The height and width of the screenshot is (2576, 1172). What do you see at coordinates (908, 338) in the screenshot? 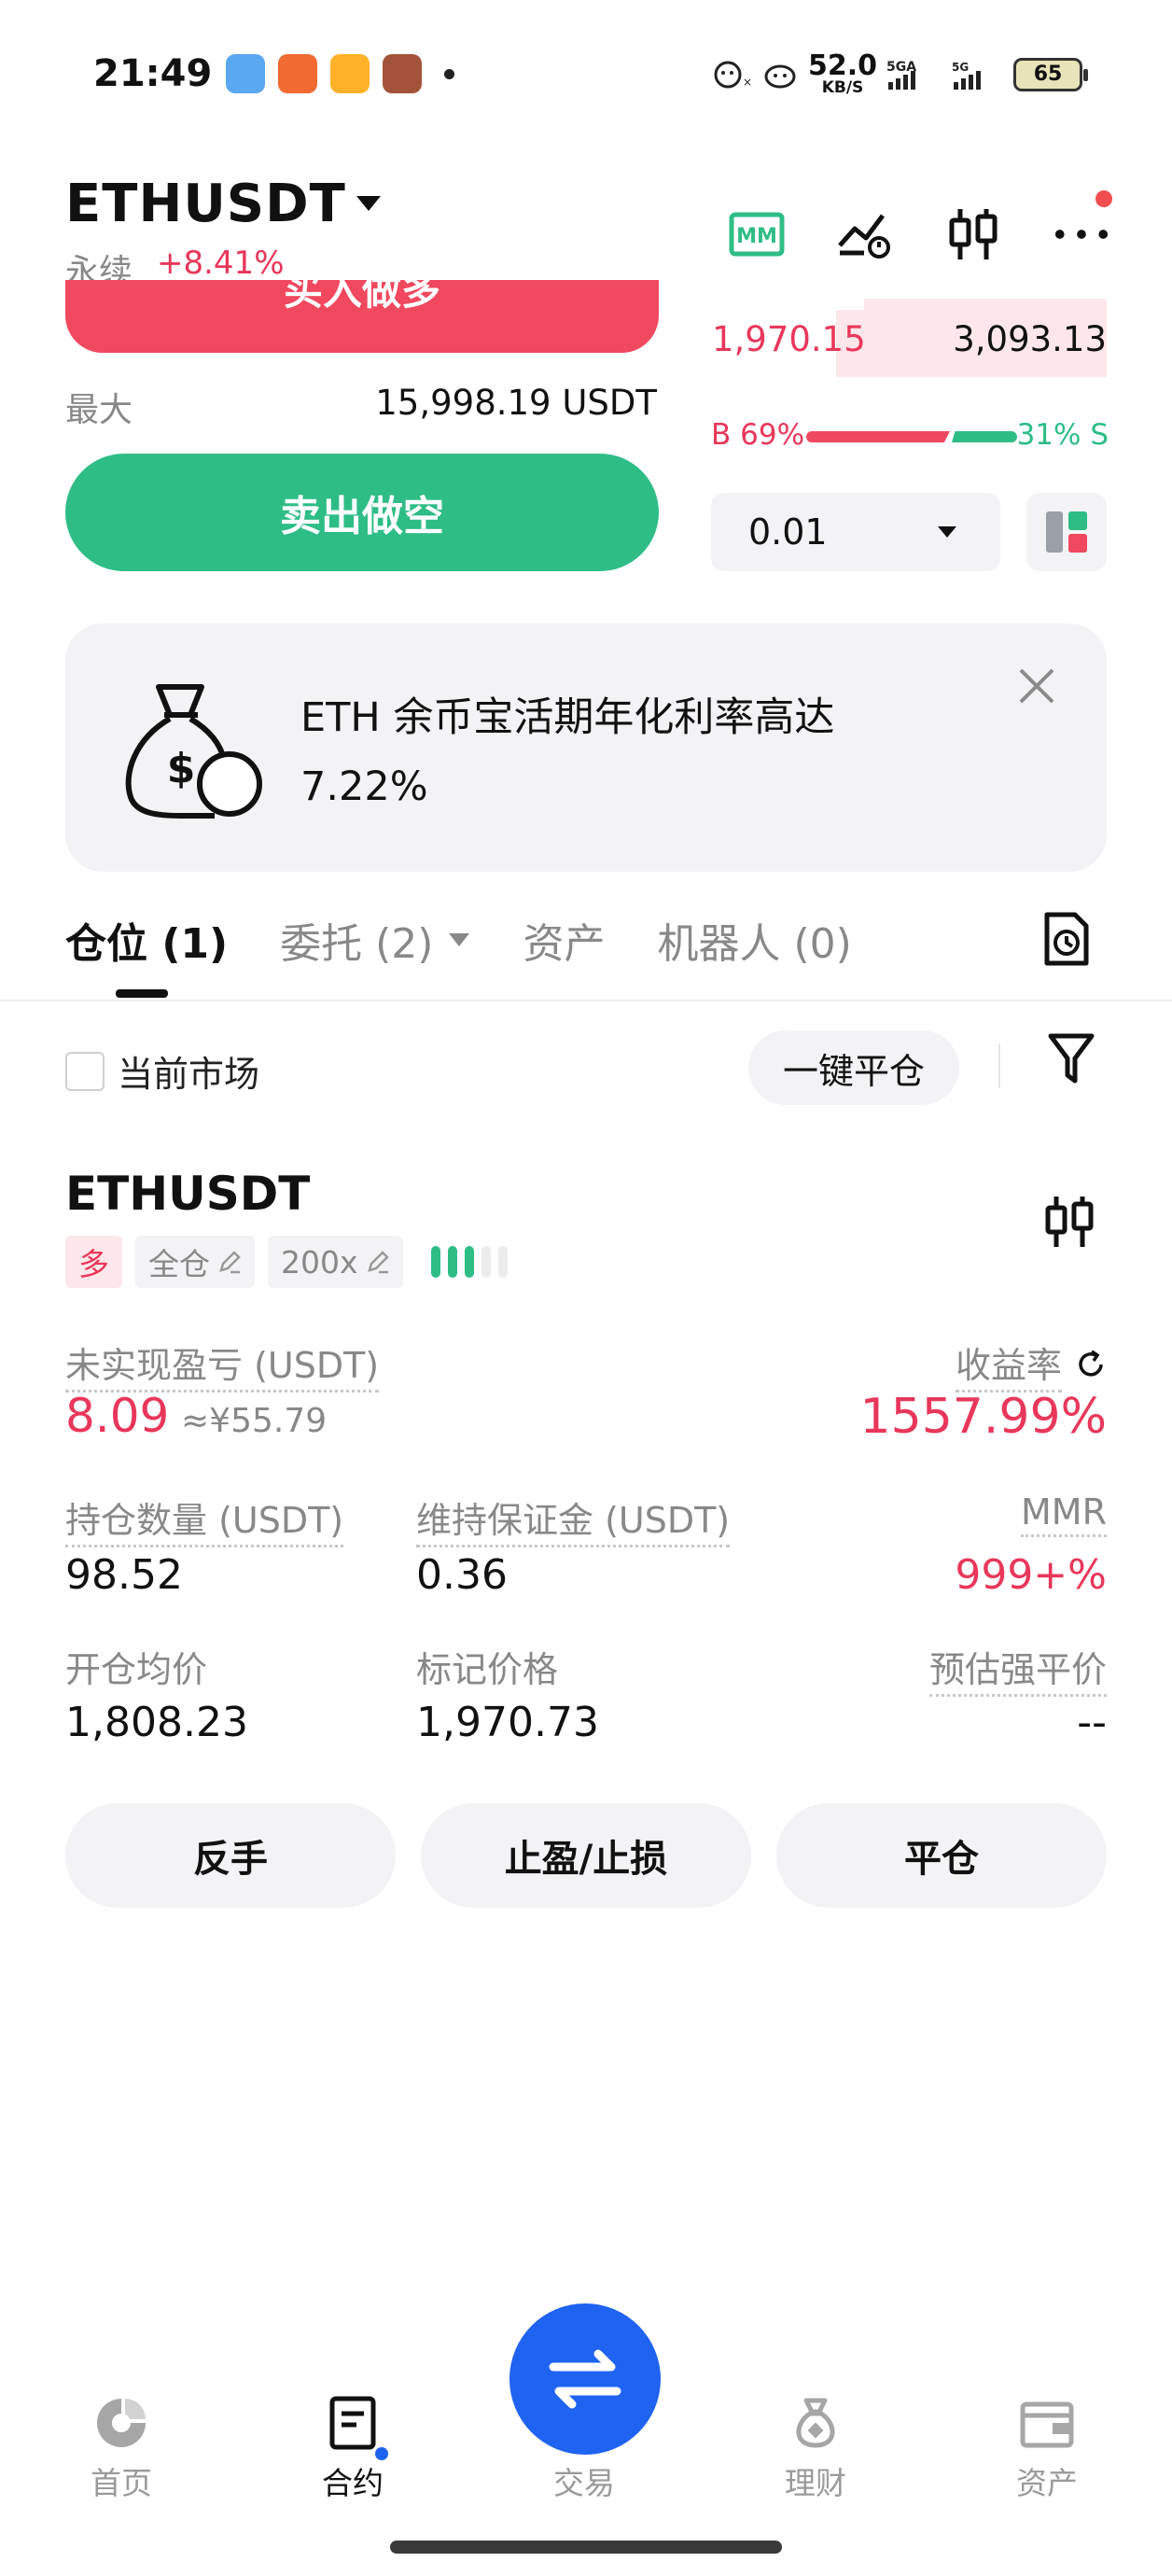
I see `orderbook-ask-row: 1,970.15 3,093.13` at bounding box center [908, 338].